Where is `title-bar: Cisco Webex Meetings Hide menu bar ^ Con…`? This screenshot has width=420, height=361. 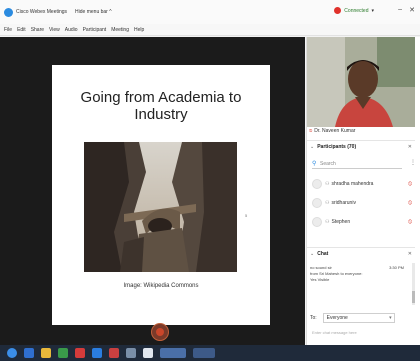
title-bar: Cisco Webex Meetings Hide menu bar ^ Con… is located at coordinates (210, 12).